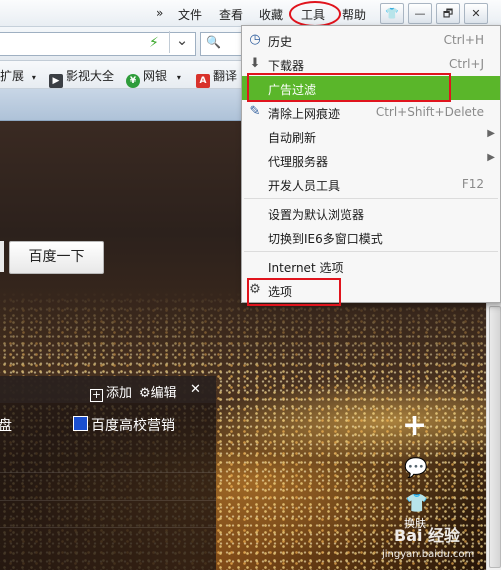  I want to click on scrollbar-thumb, so click(495, 437).